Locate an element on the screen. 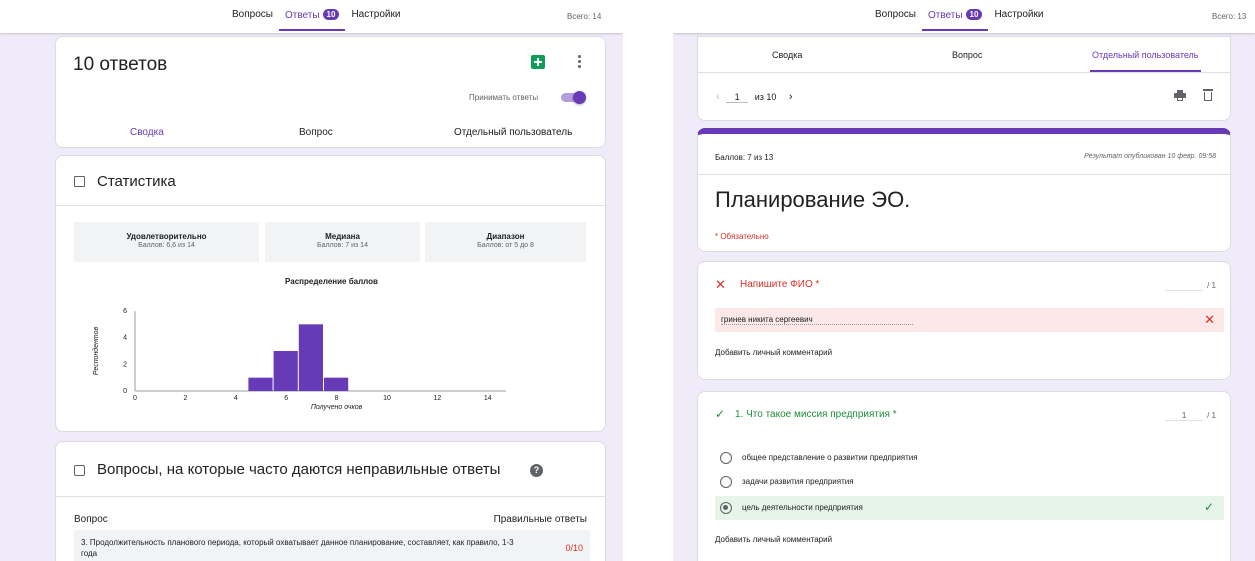 Image resolution: width=1255 pixels, height=561 pixels. missed-question-score: 0/10 is located at coordinates (574, 548).